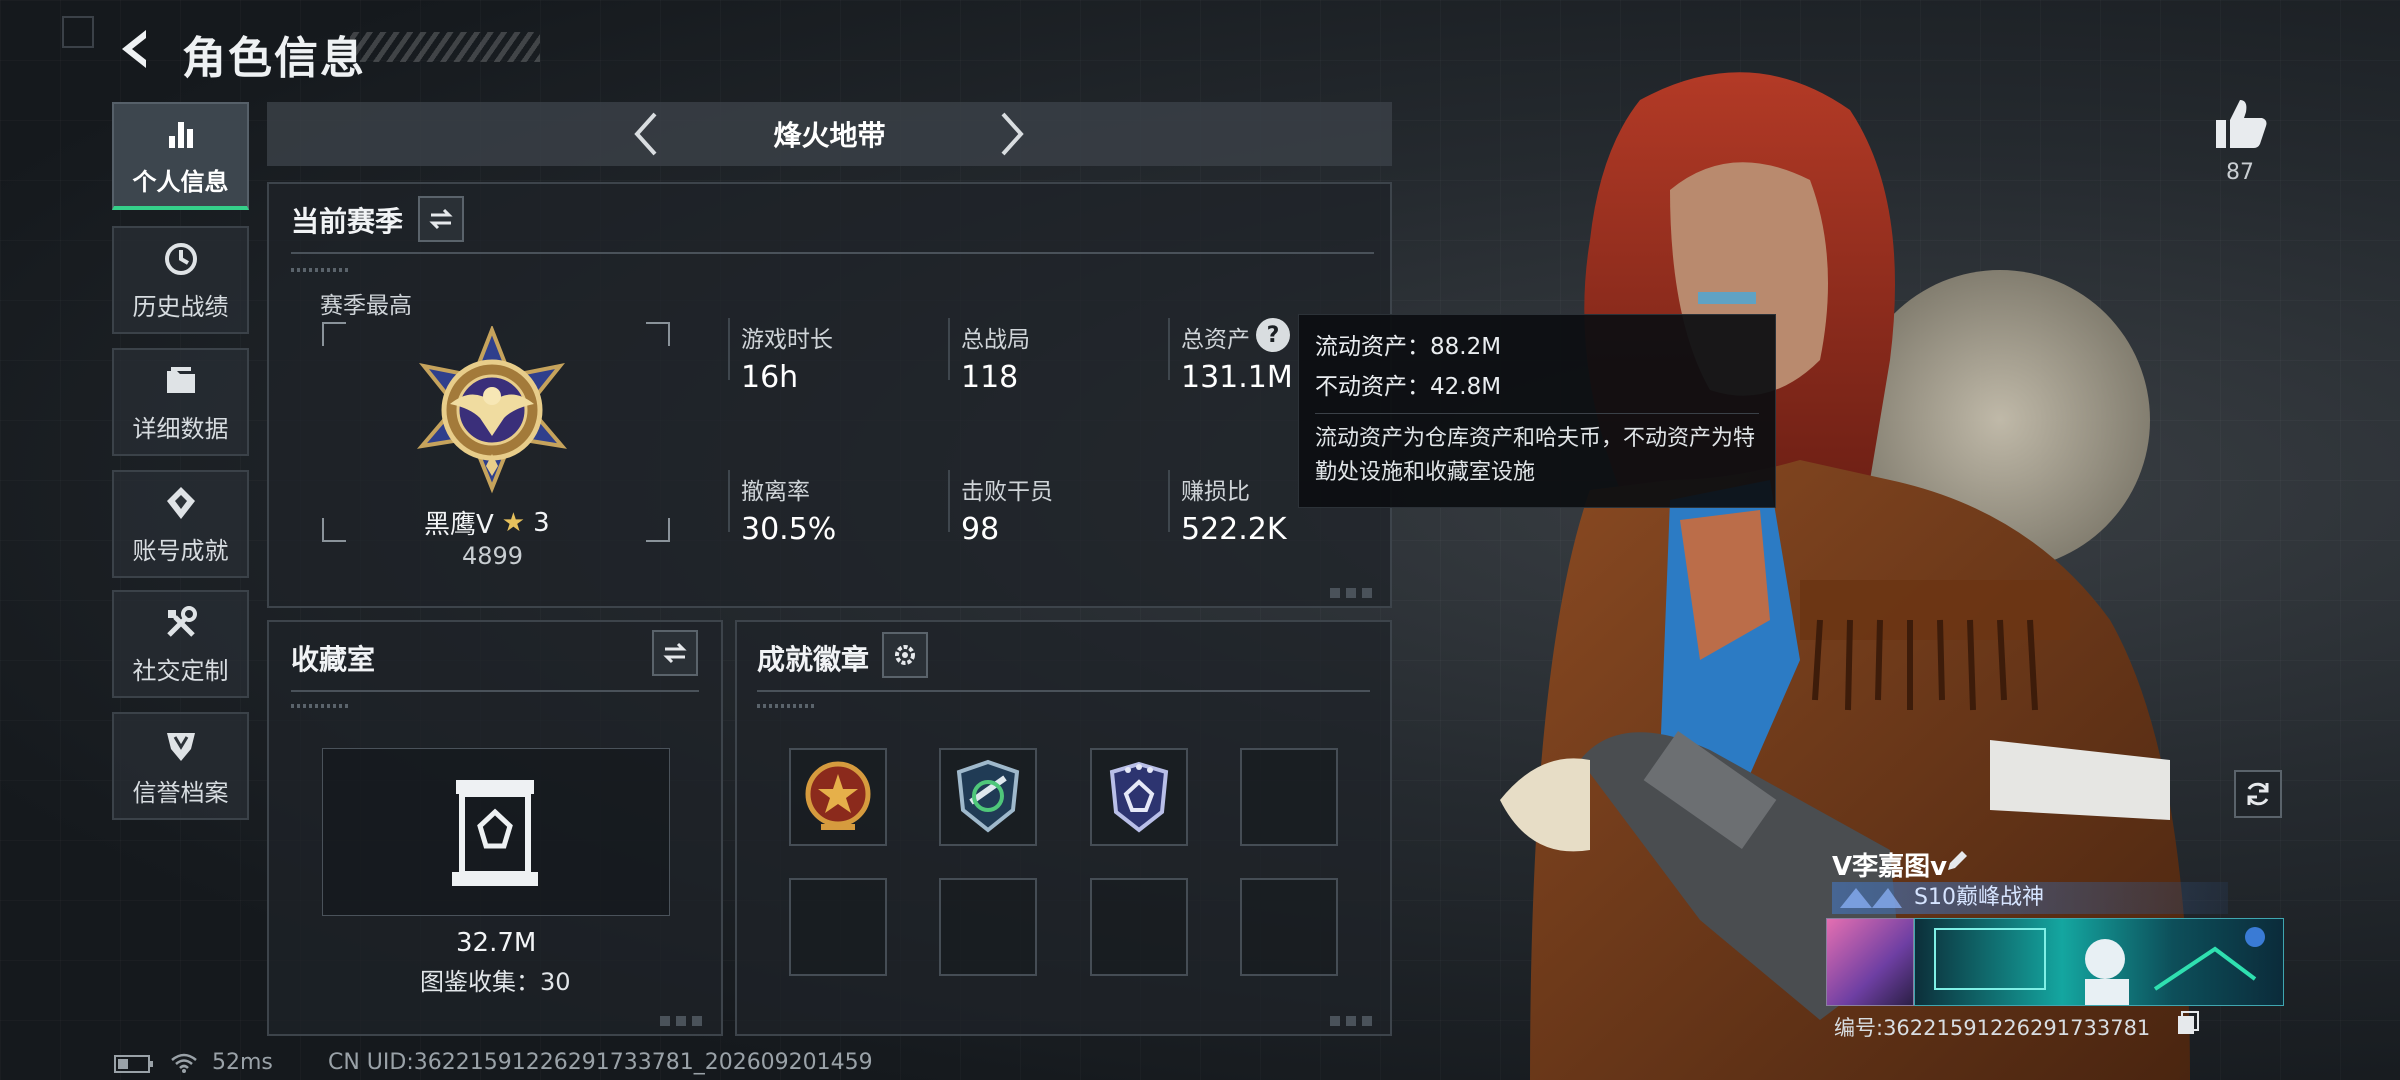  What do you see at coordinates (180, 156) in the screenshot?
I see `sidebar-item-personal-info: 个人信息` at bounding box center [180, 156].